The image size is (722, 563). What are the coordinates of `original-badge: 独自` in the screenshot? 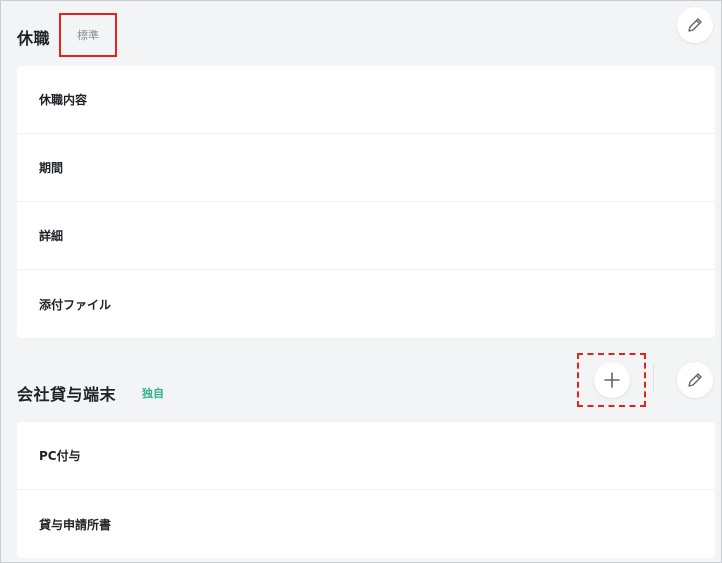 It's located at (153, 393).